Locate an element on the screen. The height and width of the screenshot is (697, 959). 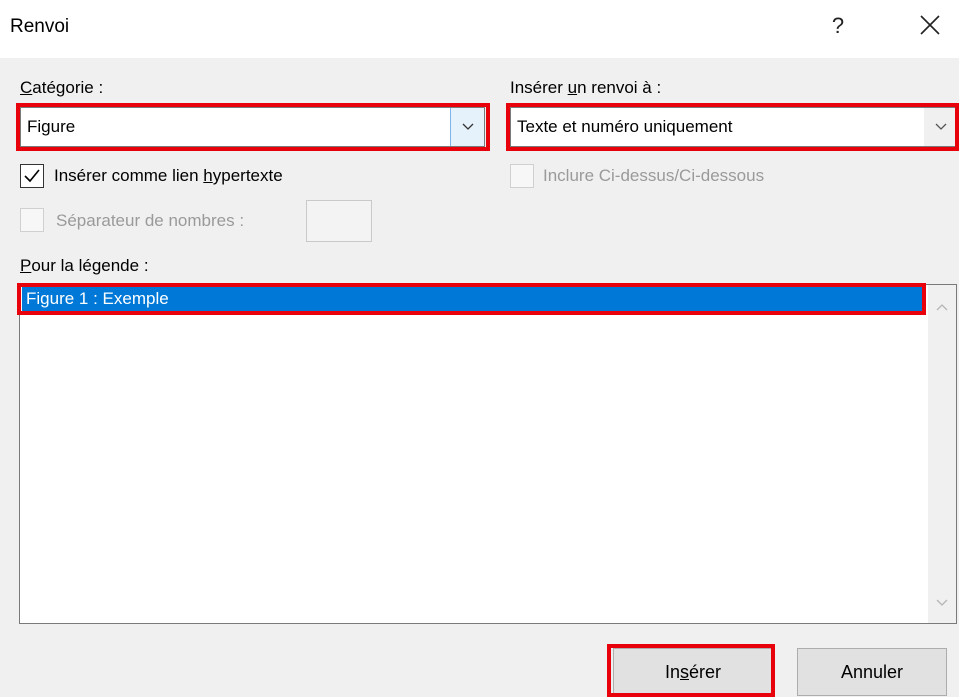
checkmark-icon is located at coordinates (32, 176).